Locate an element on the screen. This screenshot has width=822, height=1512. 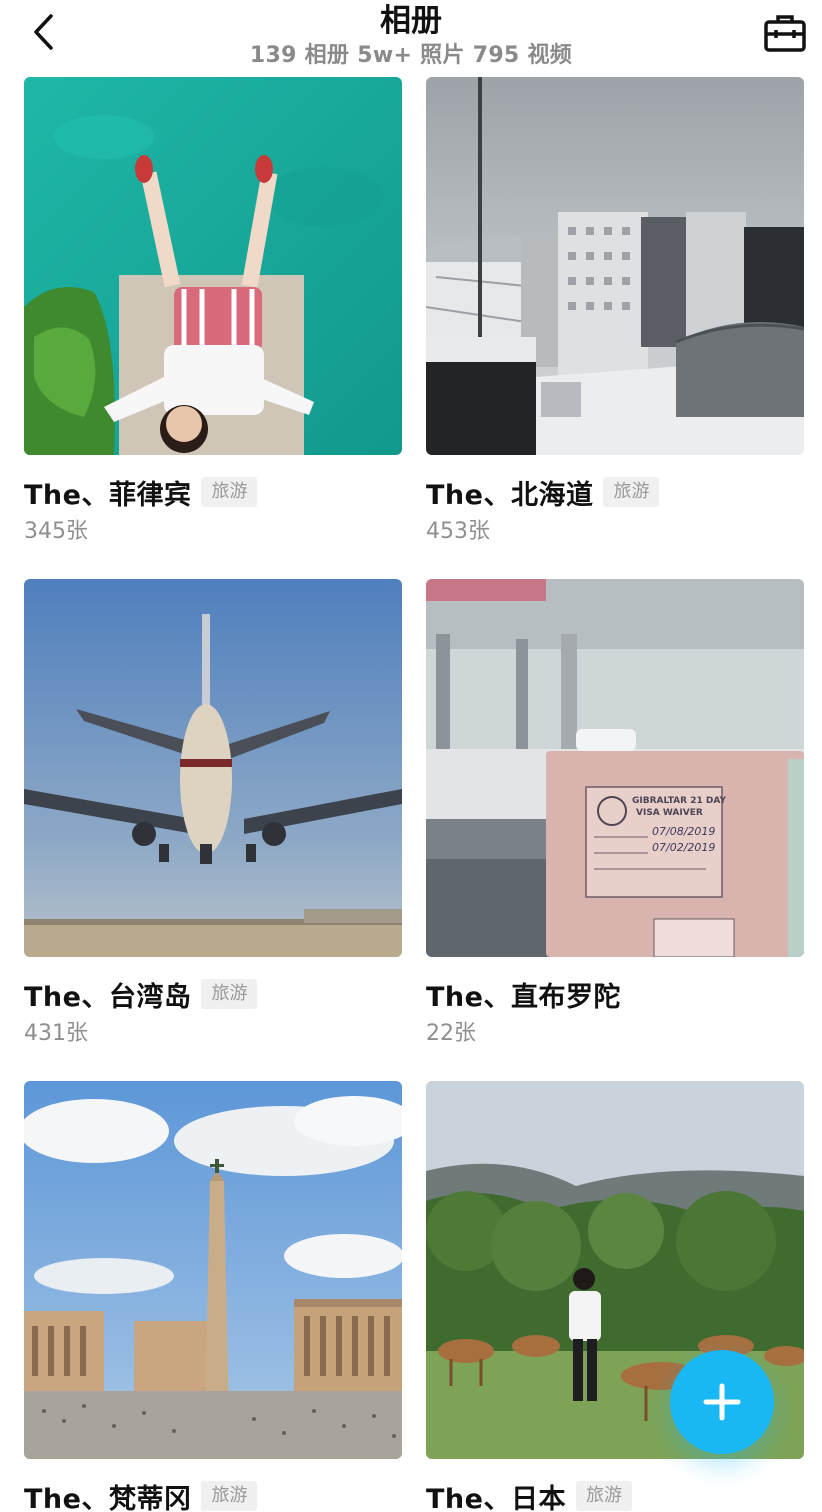
top-bar: 相册 139 相册 5w+ 照片 795 视频 is located at coordinates (411, 37).